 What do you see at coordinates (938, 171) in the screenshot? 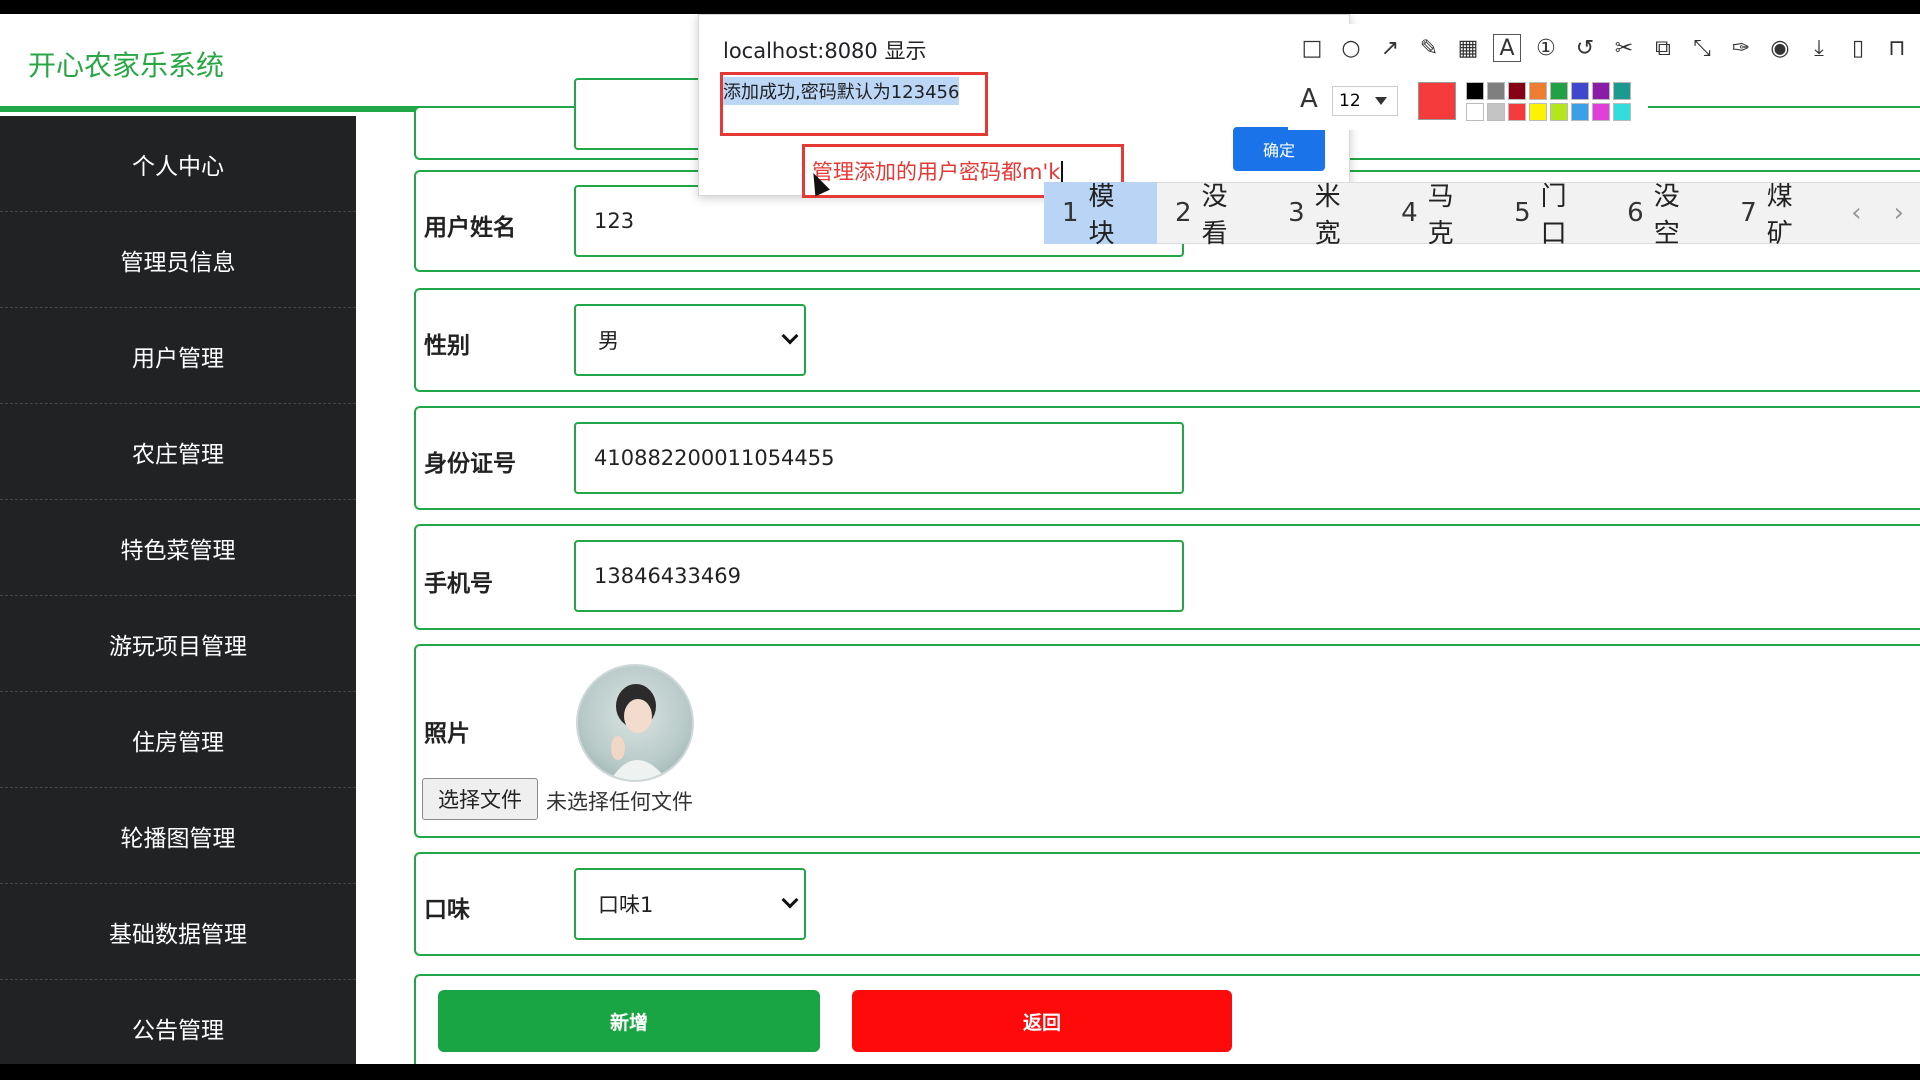
I see `annotation-text: 管理添加的用户密码都m'k` at bounding box center [938, 171].